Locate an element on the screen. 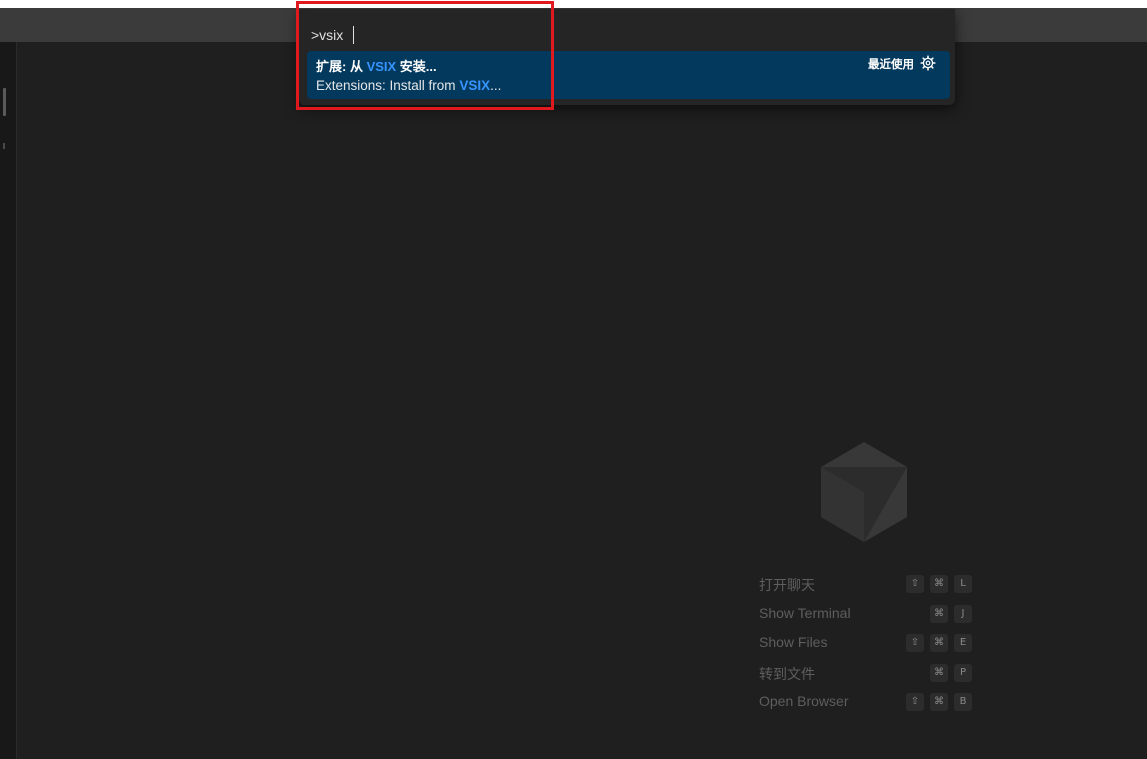  shortcut-row: 打开聊天 ⇧ ⌘ L is located at coordinates (869, 590).